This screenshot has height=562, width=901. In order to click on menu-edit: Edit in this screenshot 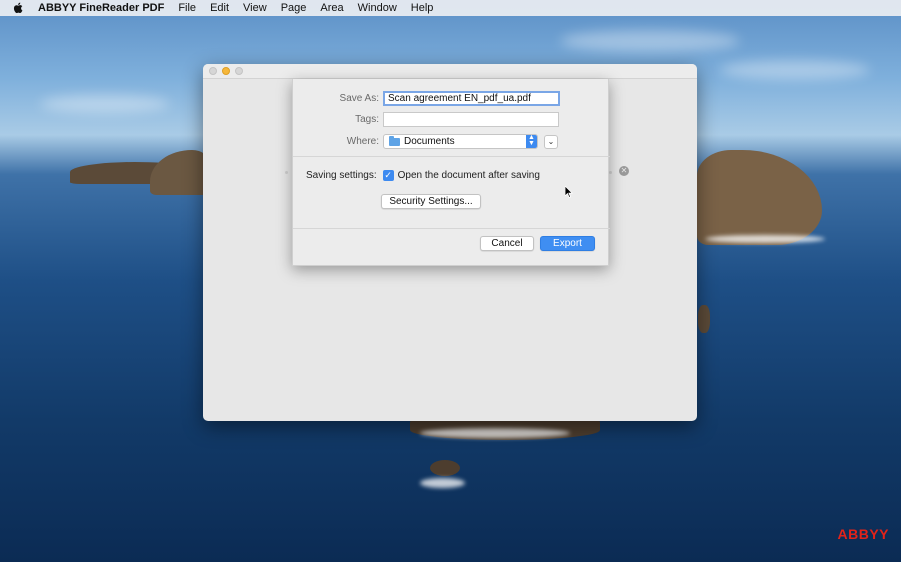, I will do `click(219, 8)`.